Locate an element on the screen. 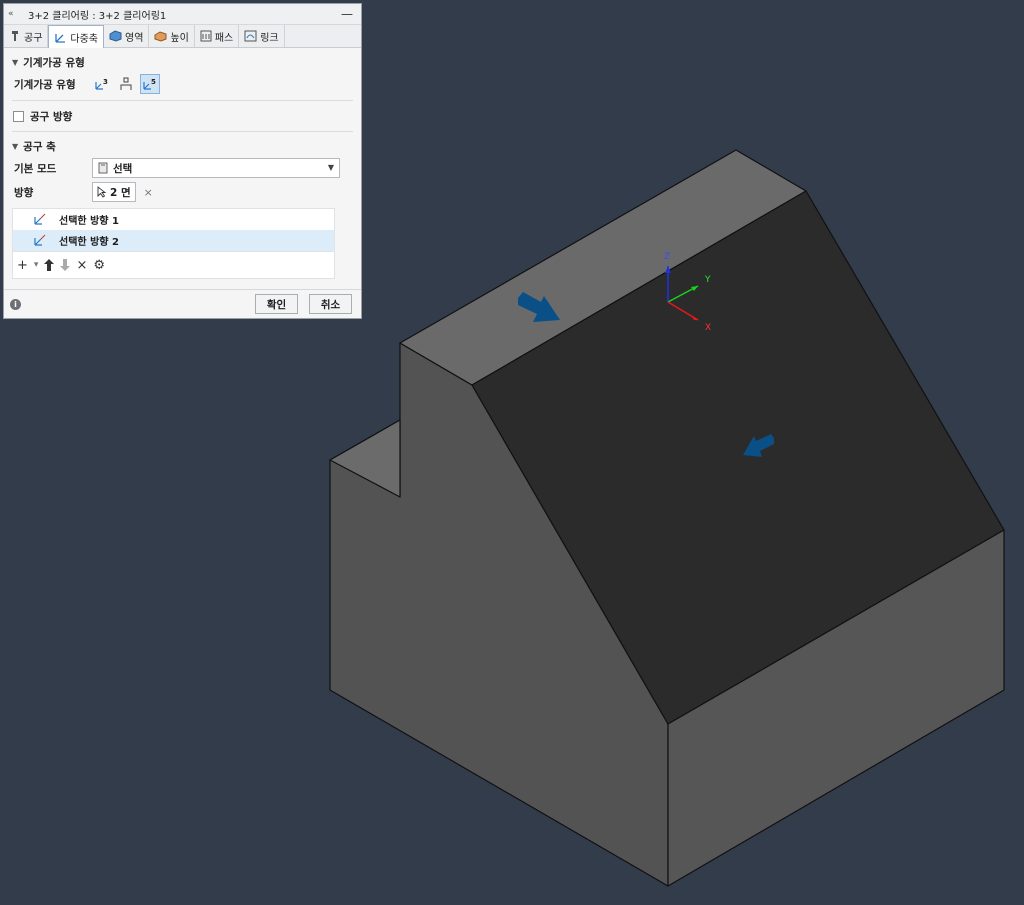  svg-text: 5 is located at coordinates (153, 82).